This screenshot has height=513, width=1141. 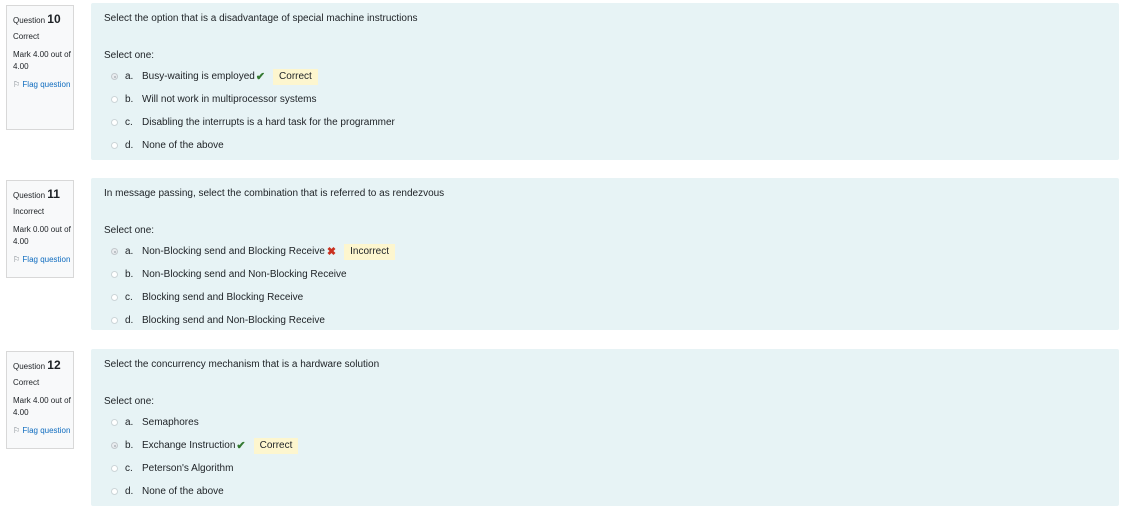 What do you see at coordinates (29, 211) in the screenshot?
I see `question-state: Incorrect` at bounding box center [29, 211].